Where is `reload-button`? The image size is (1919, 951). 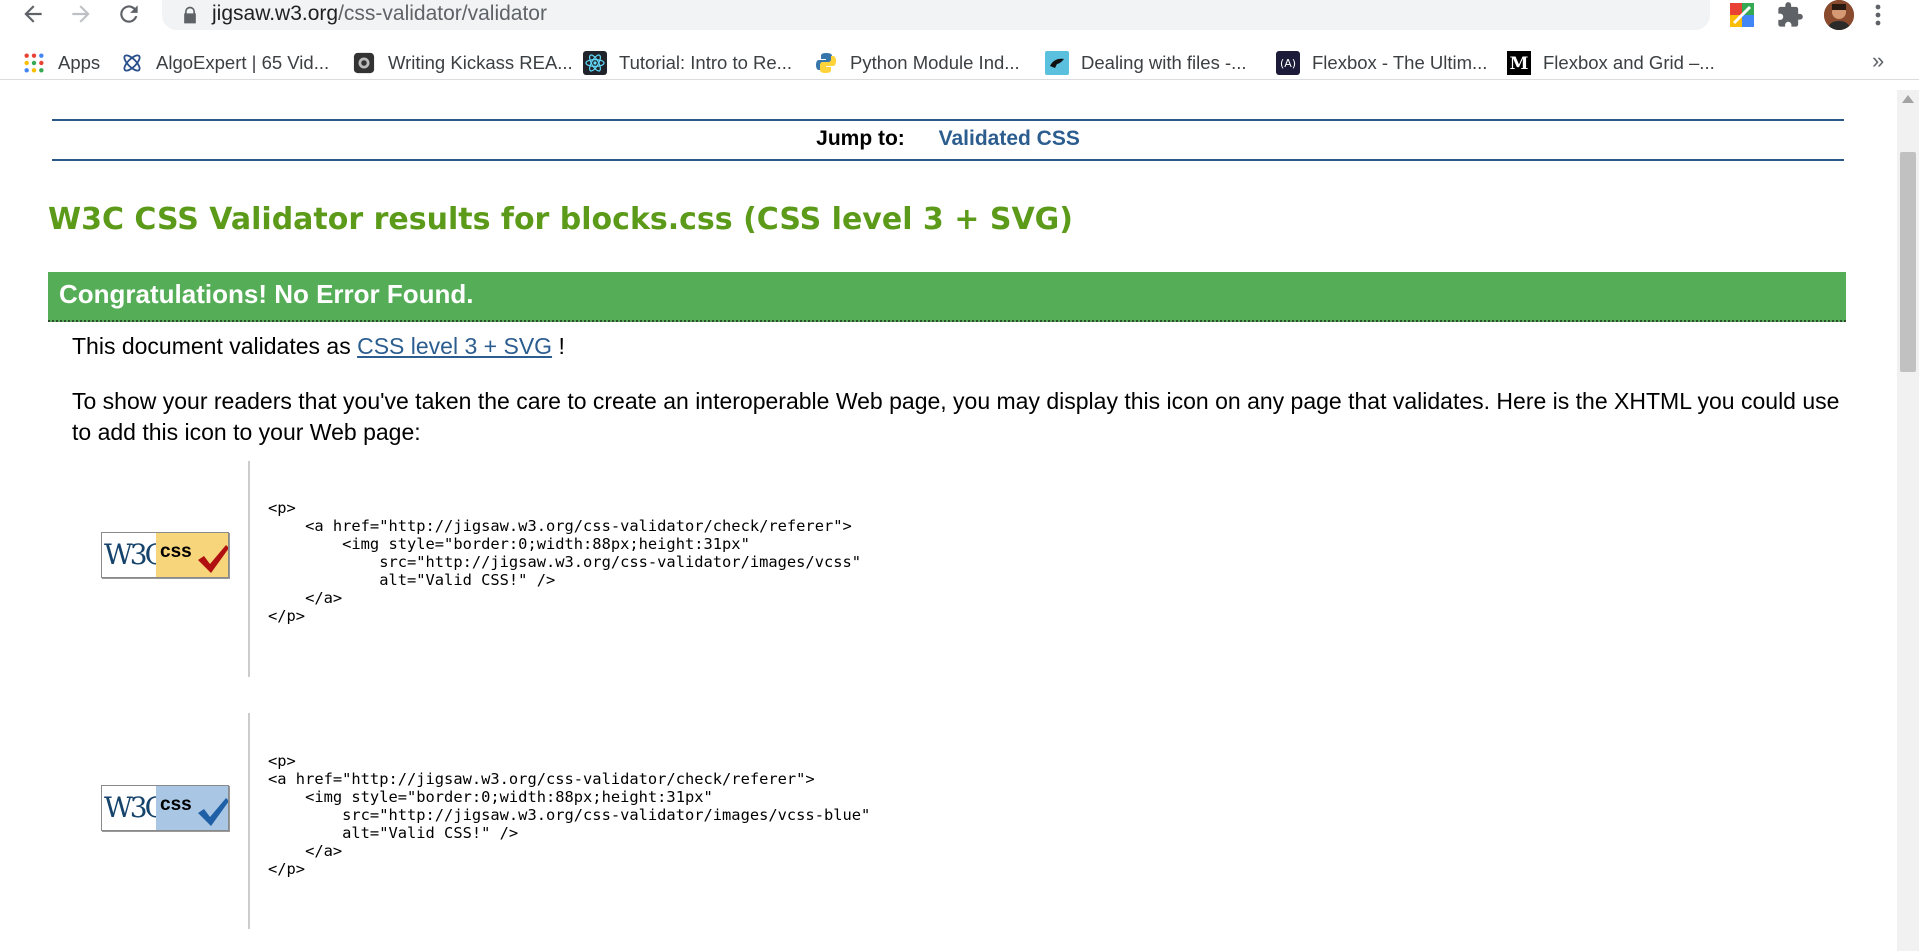 reload-button is located at coordinates (129, 14).